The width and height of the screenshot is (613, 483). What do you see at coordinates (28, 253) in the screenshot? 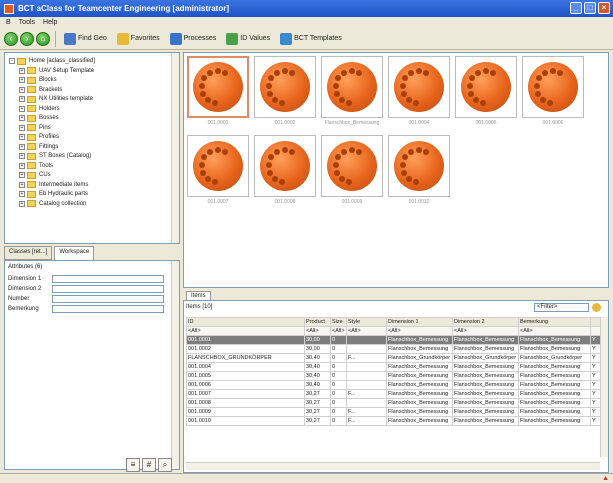
I see `tab-classes: Classes [ret...]` at bounding box center [28, 253].